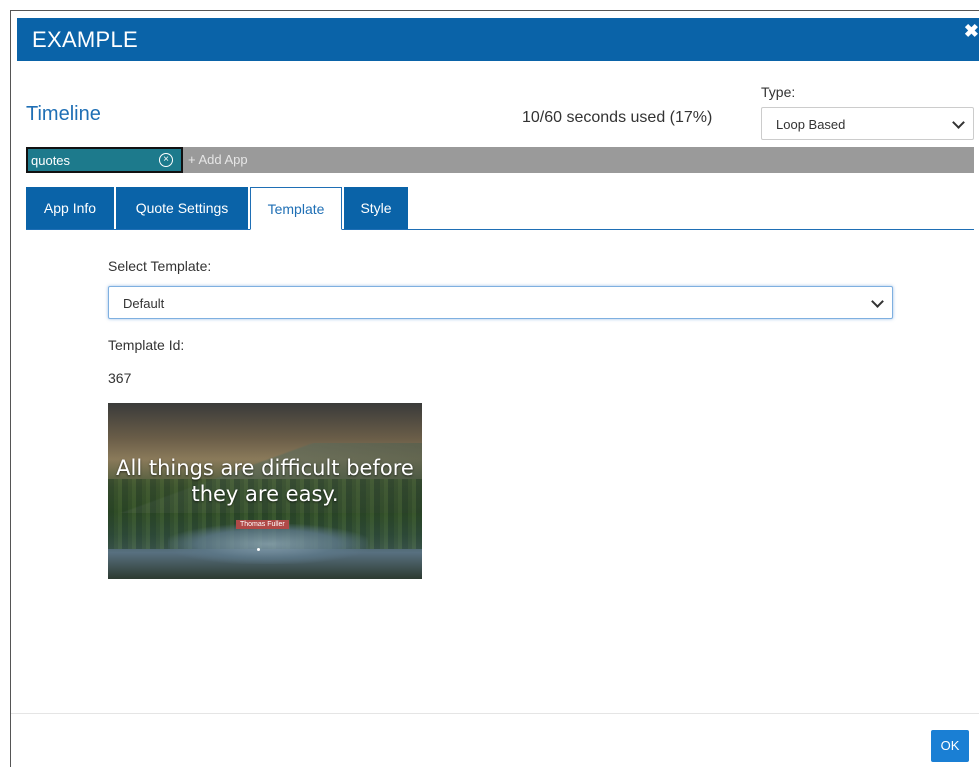 This screenshot has height=767, width=979. I want to click on template-select: Default, so click(500, 302).